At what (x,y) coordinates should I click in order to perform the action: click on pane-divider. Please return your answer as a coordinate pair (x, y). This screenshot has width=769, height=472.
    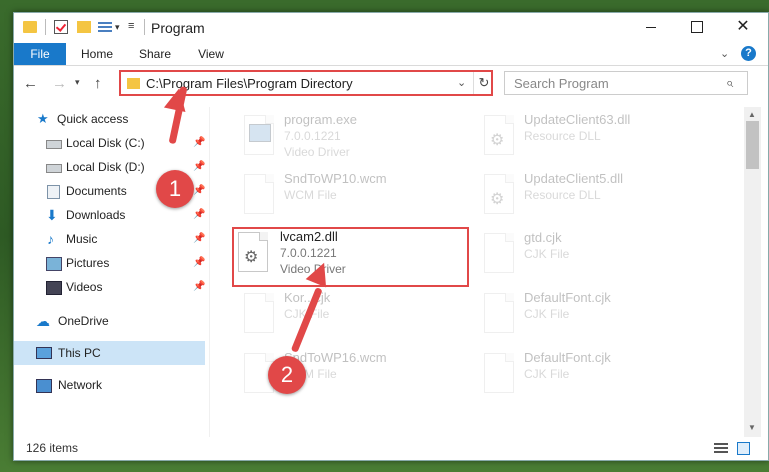
    Looking at the image, I should click on (209, 272).